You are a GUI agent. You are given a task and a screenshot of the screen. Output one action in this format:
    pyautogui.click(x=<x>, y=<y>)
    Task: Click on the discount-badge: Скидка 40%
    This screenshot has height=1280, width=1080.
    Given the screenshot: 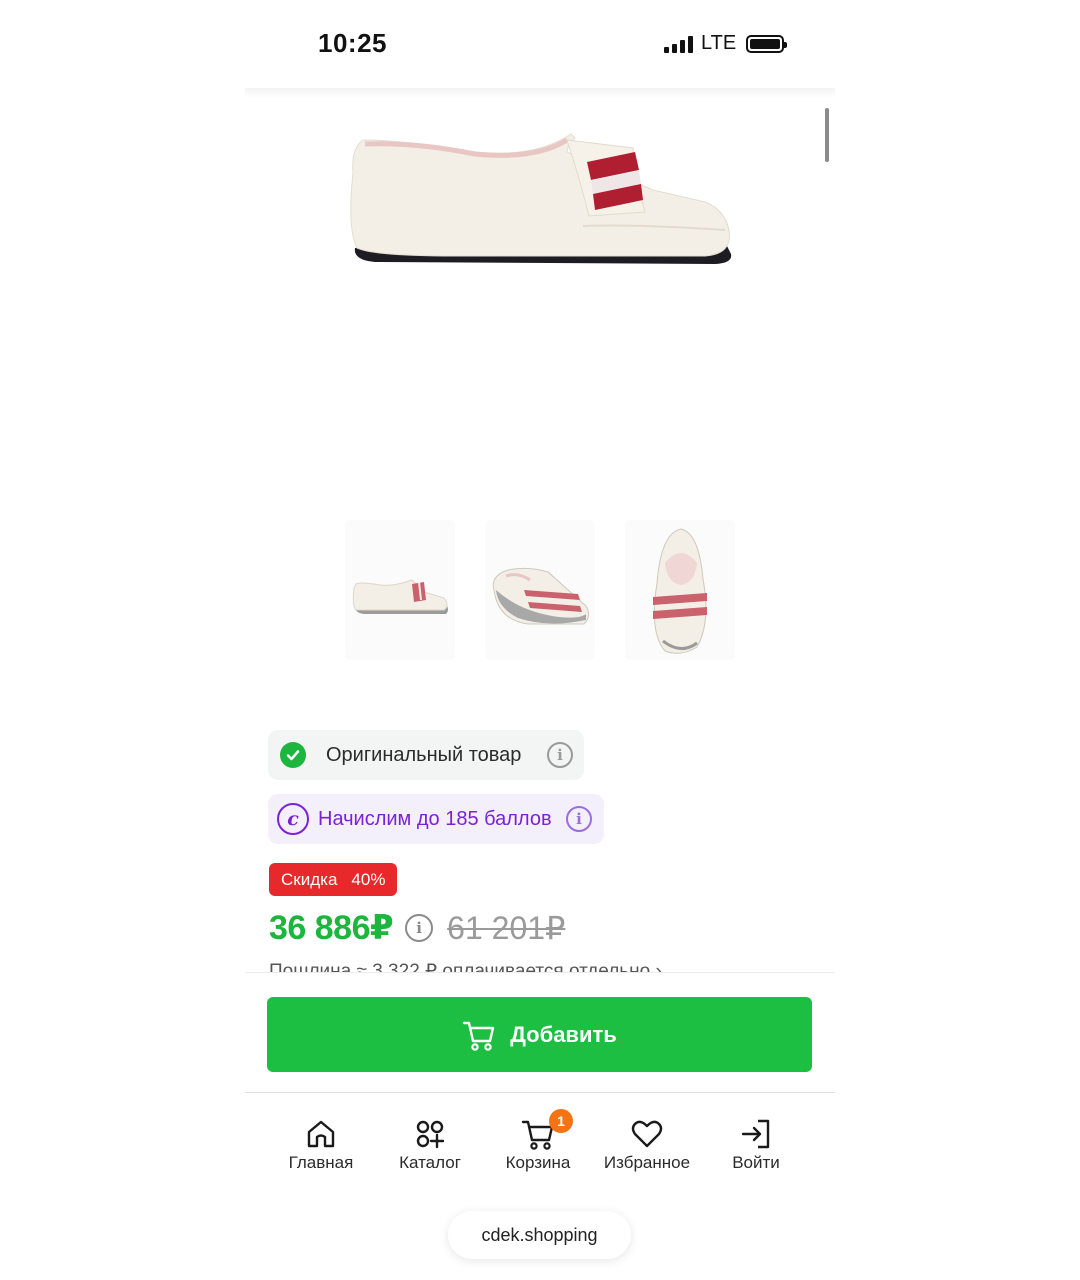 What is the action you would take?
    pyautogui.click(x=333, y=879)
    